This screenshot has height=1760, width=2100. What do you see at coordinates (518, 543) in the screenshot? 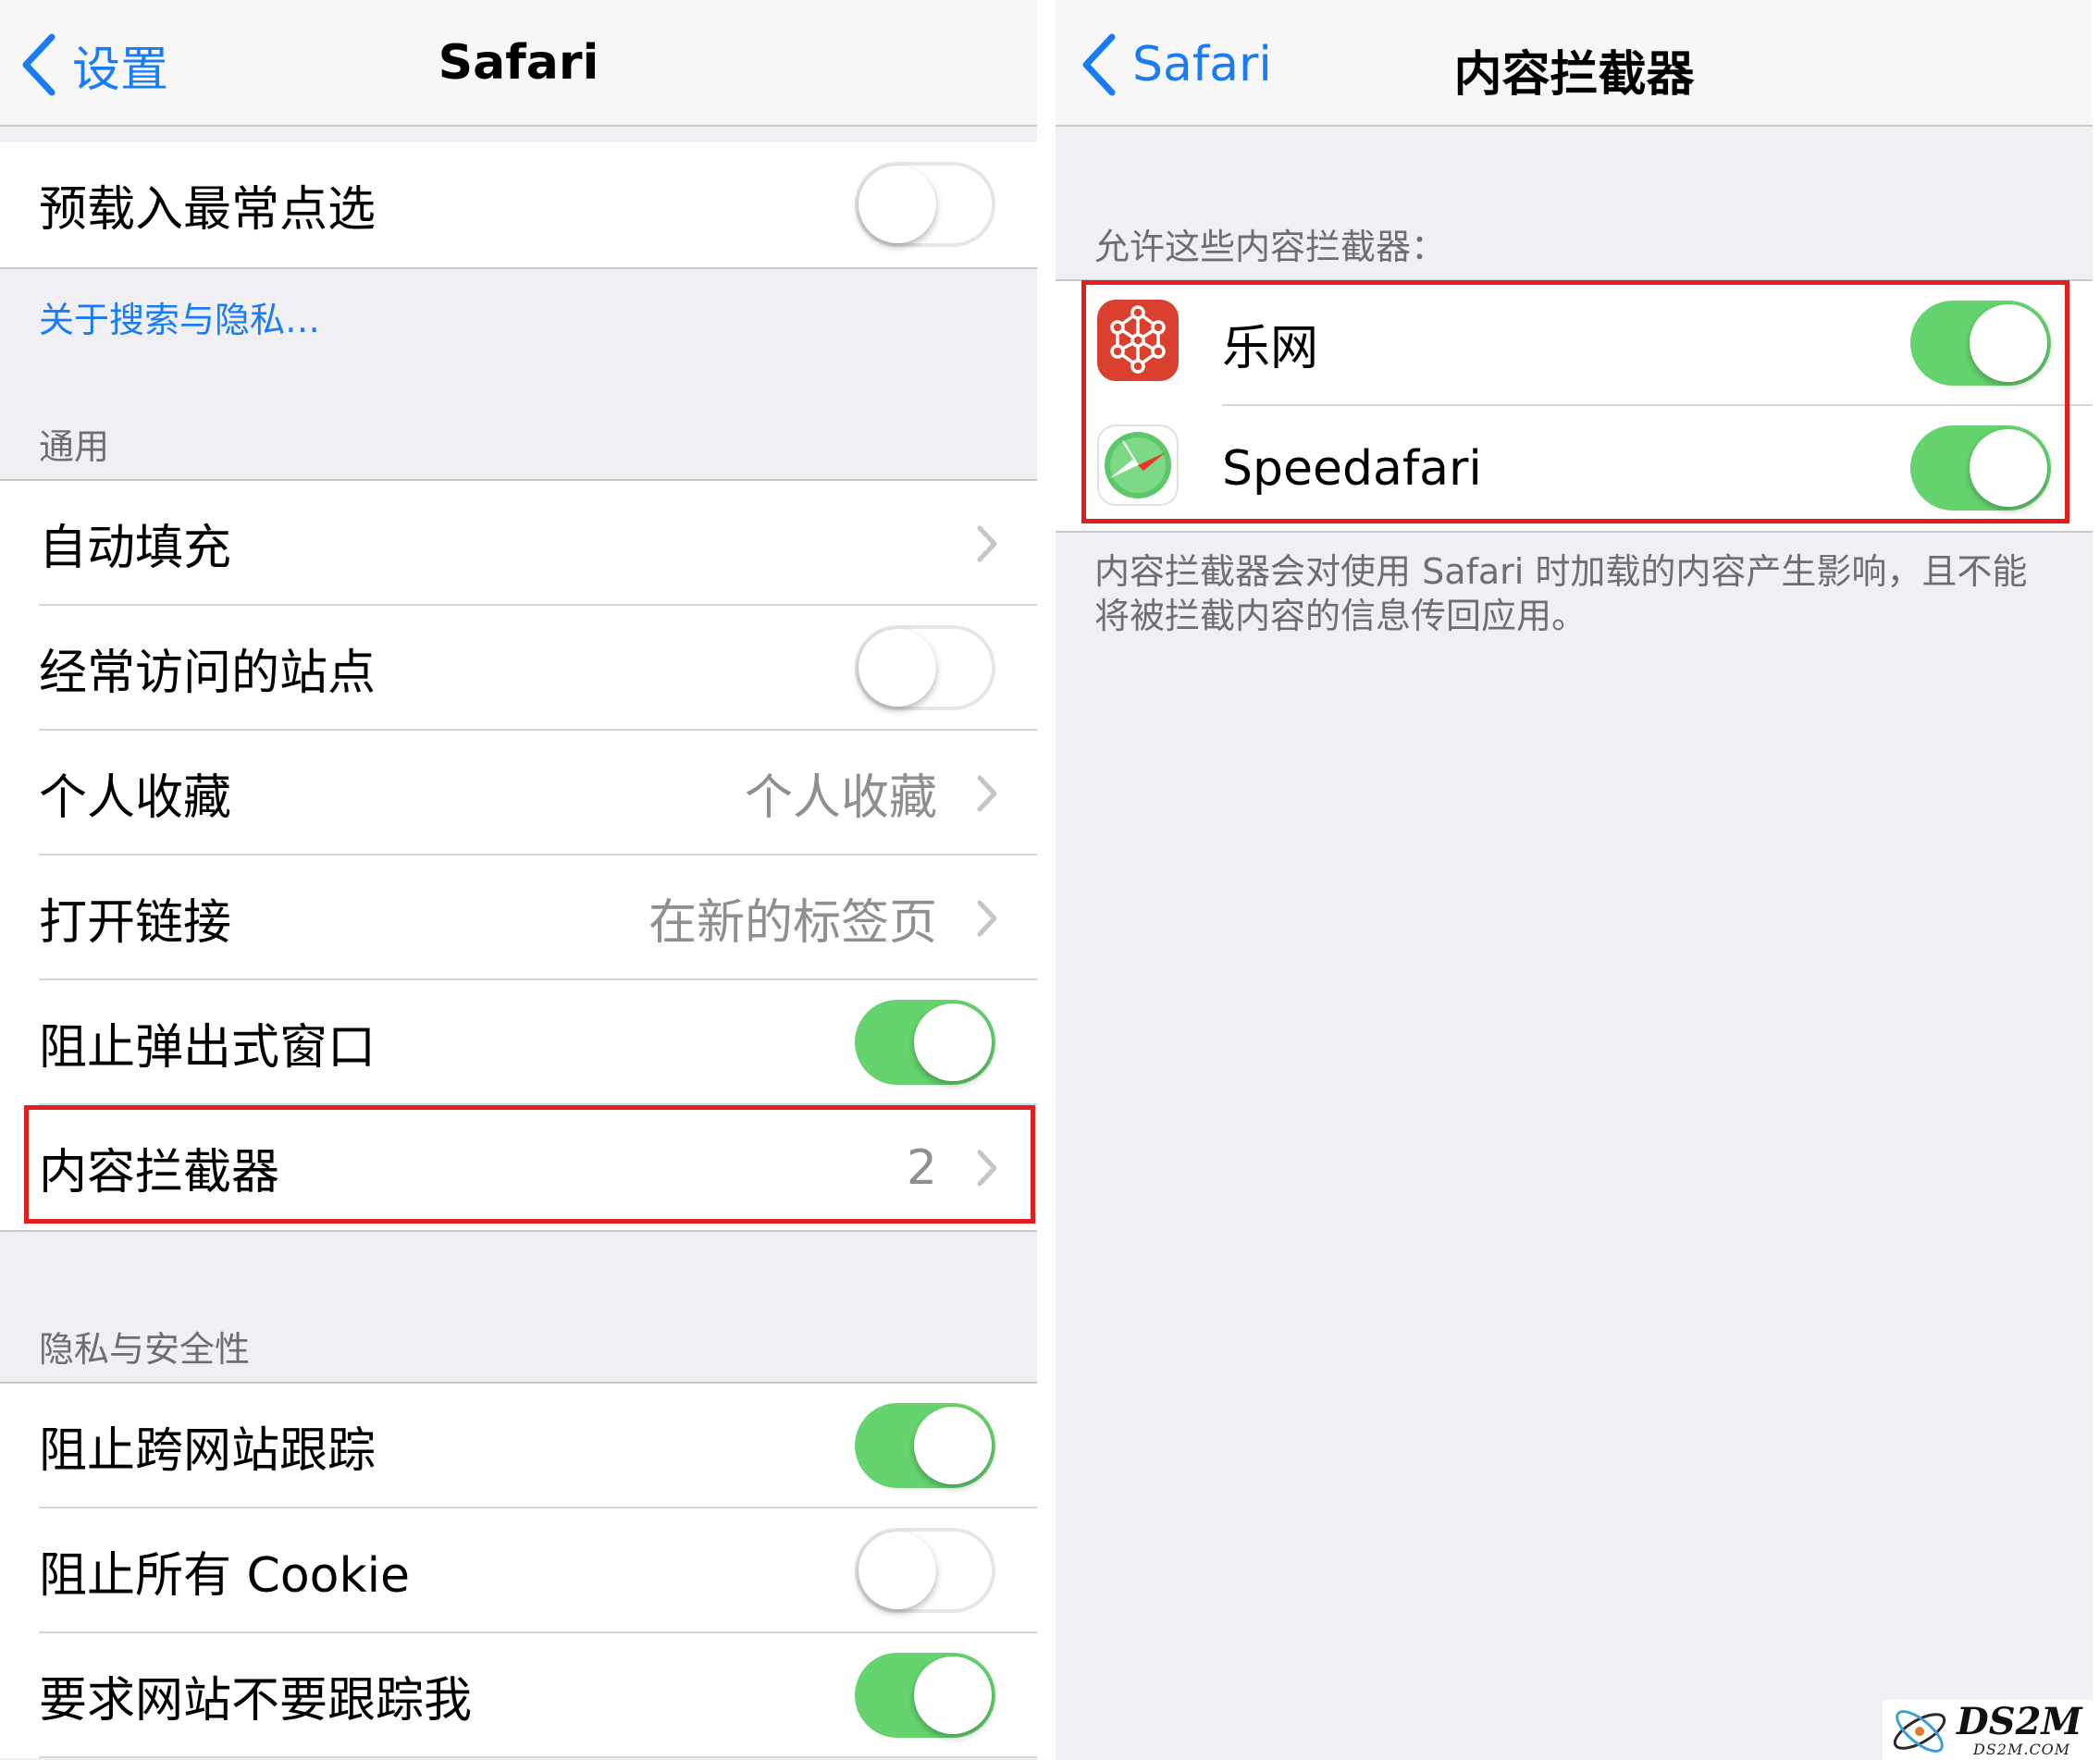
I see `autofill-row: 自动填充` at bounding box center [518, 543].